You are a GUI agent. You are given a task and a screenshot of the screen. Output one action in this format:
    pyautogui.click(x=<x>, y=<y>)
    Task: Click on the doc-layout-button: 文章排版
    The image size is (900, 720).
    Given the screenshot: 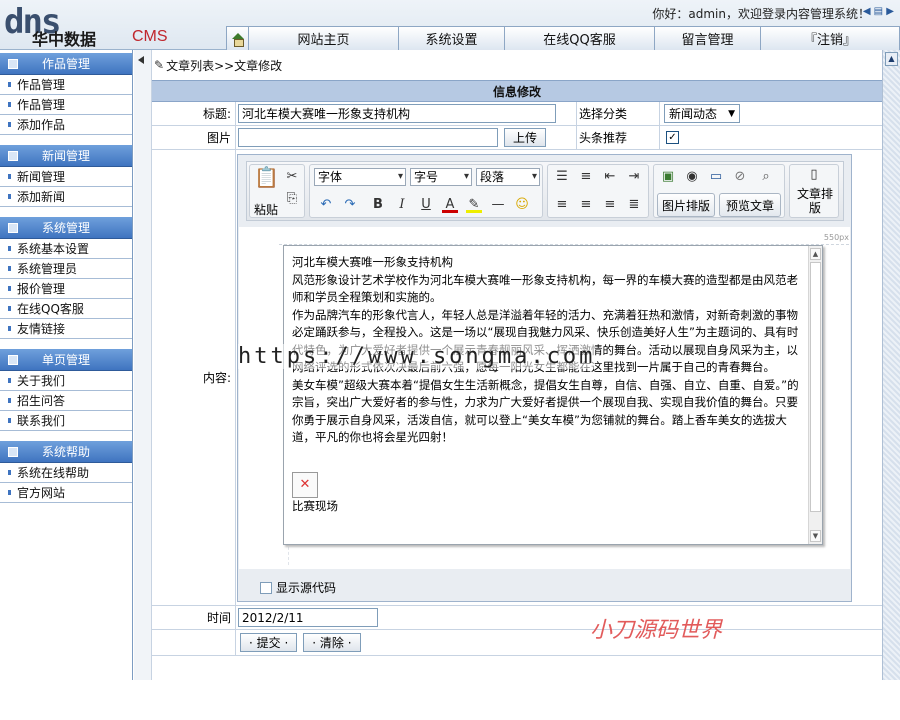 What is the action you would take?
    pyautogui.click(x=815, y=201)
    